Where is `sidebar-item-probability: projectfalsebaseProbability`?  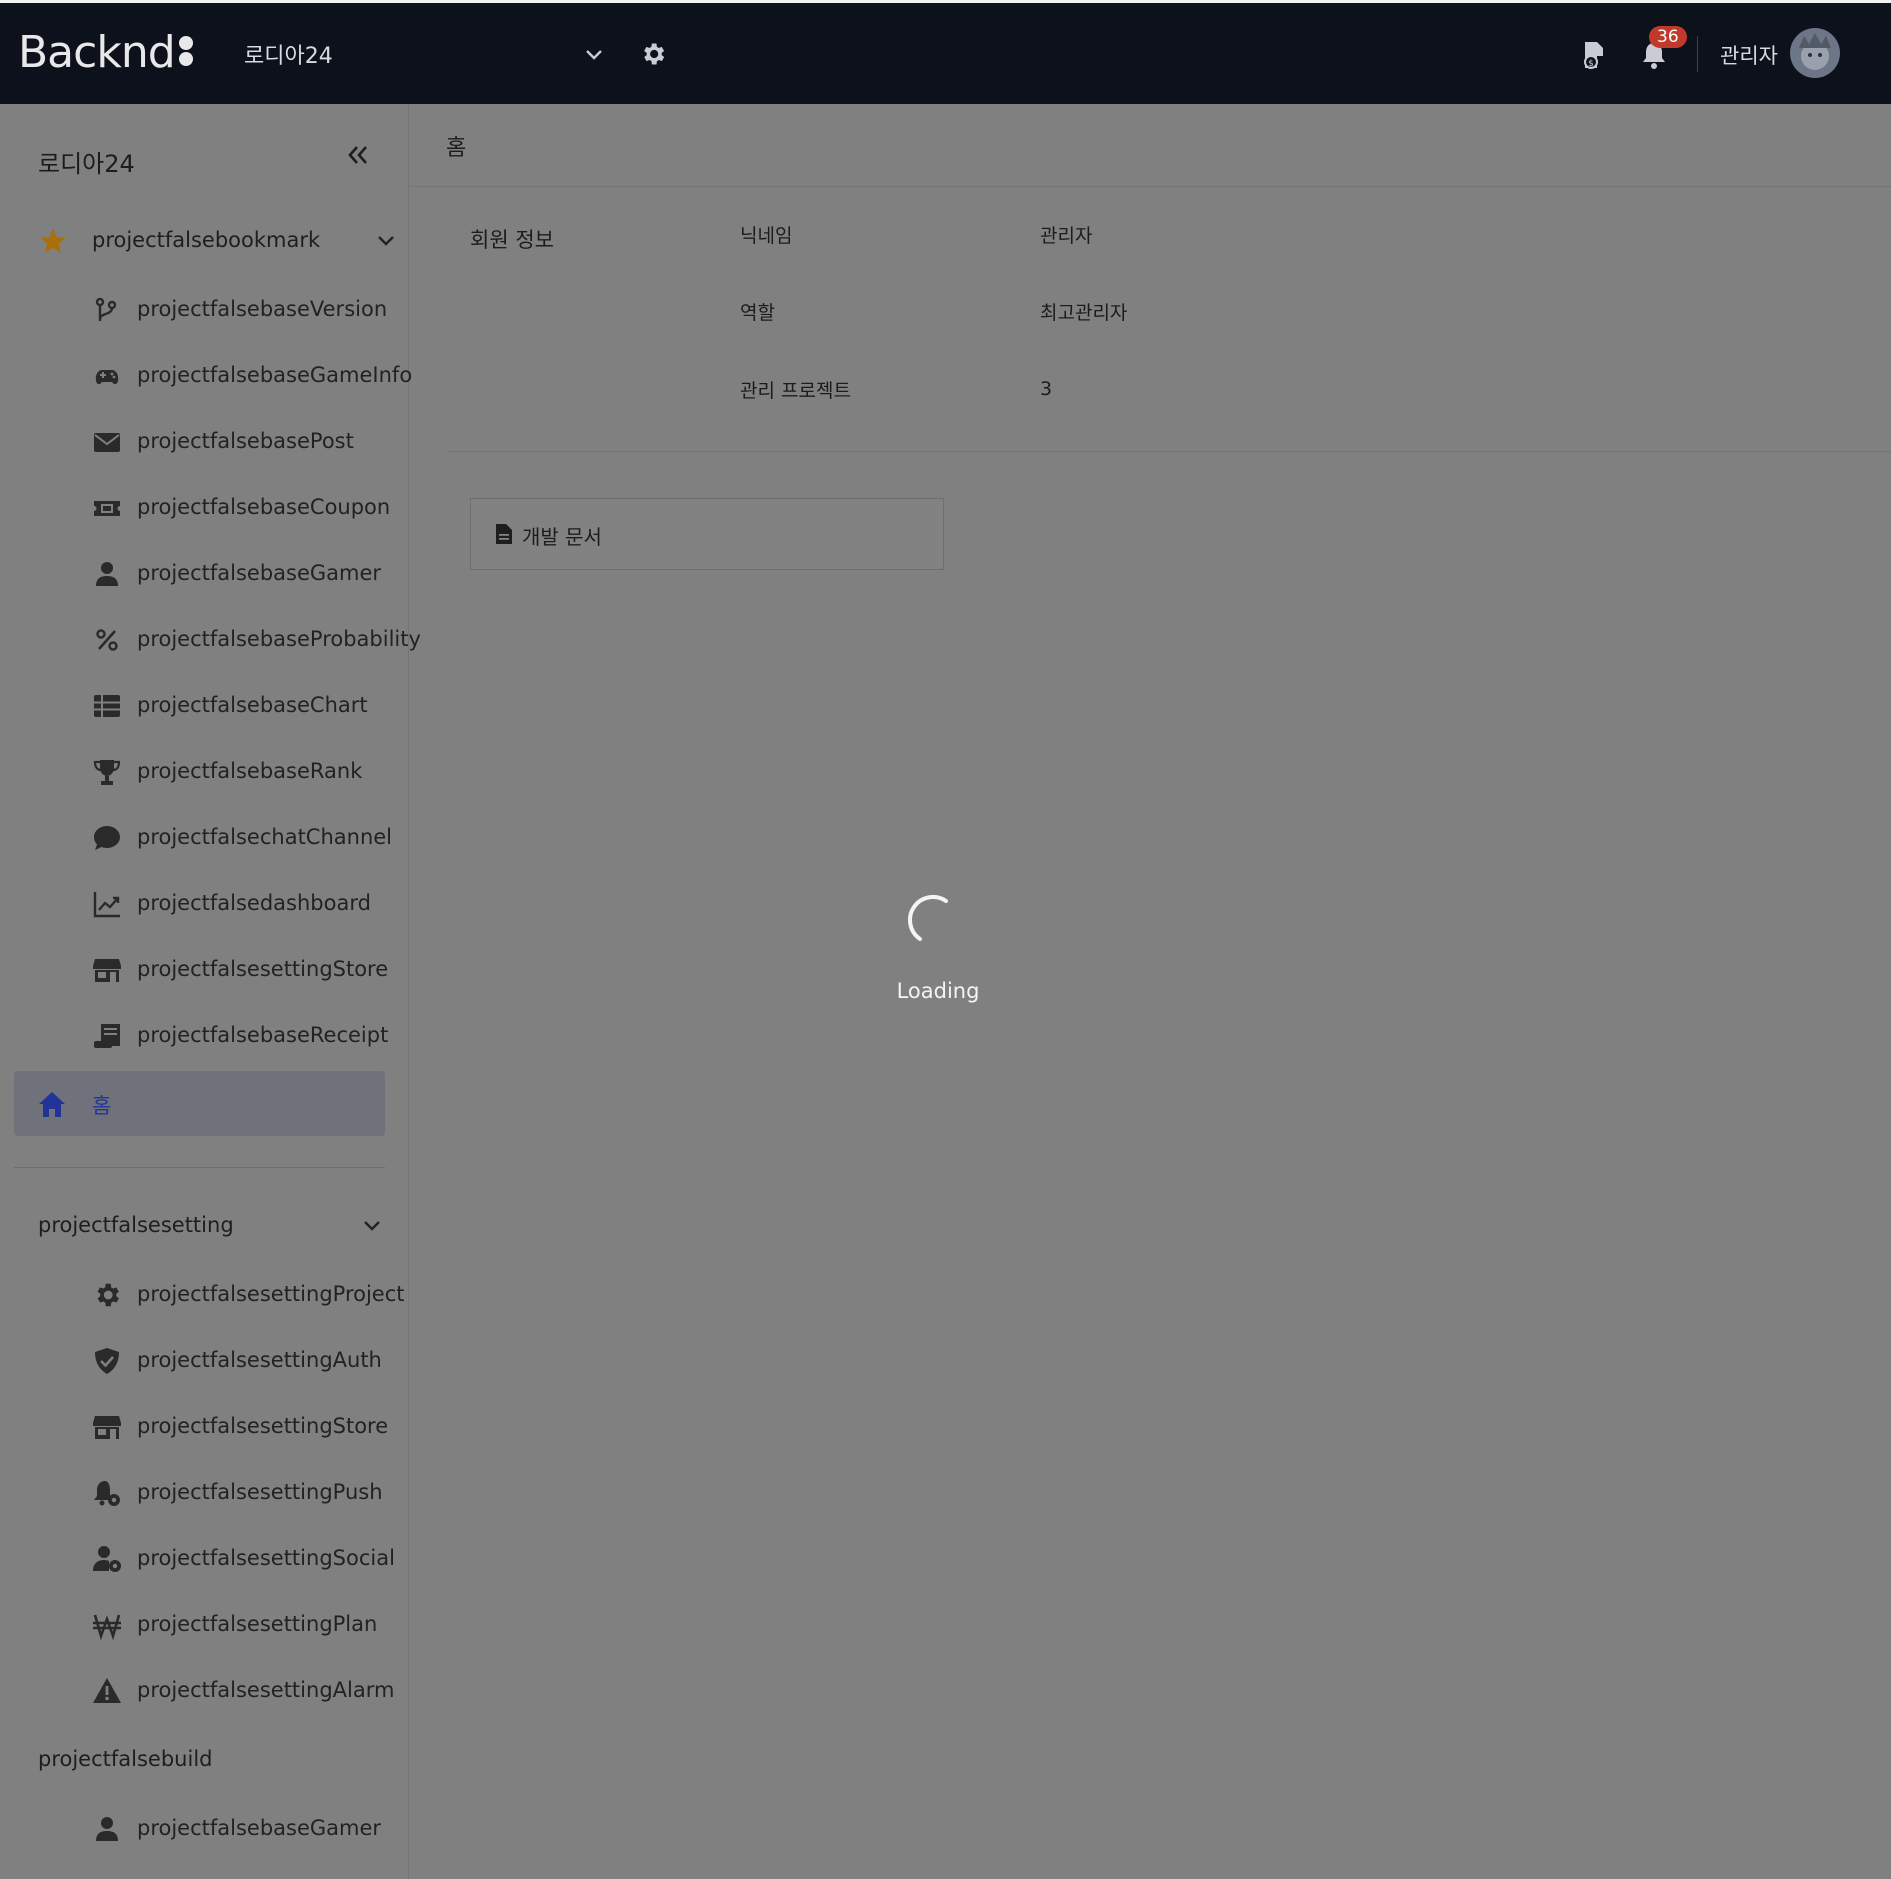
sidebar-item-probability: projectfalsebaseProbability is located at coordinates (256, 639).